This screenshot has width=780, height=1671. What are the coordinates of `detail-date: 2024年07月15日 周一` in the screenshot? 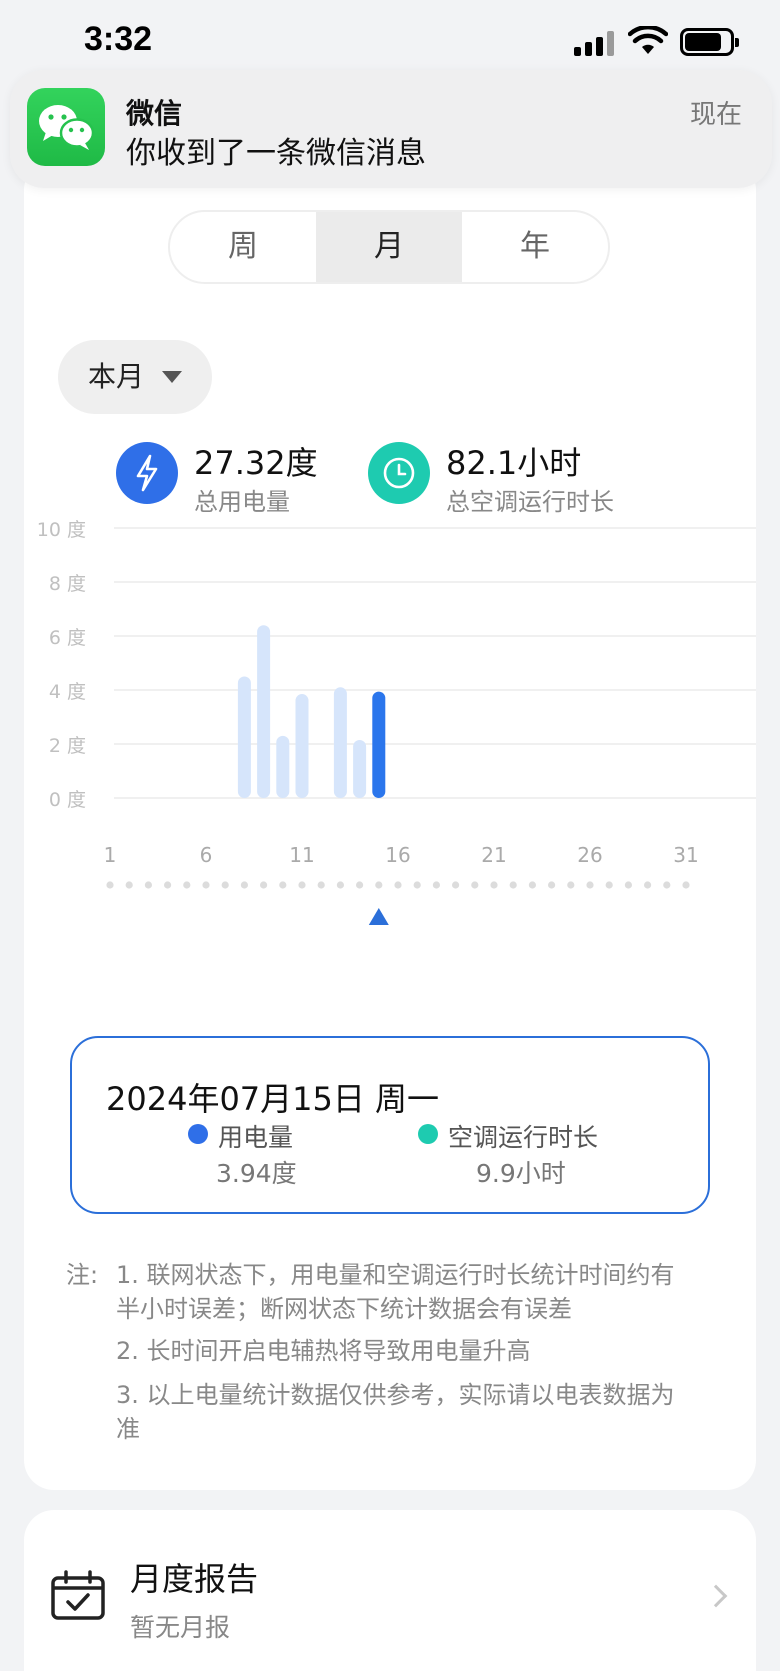 It's located at (273, 1099).